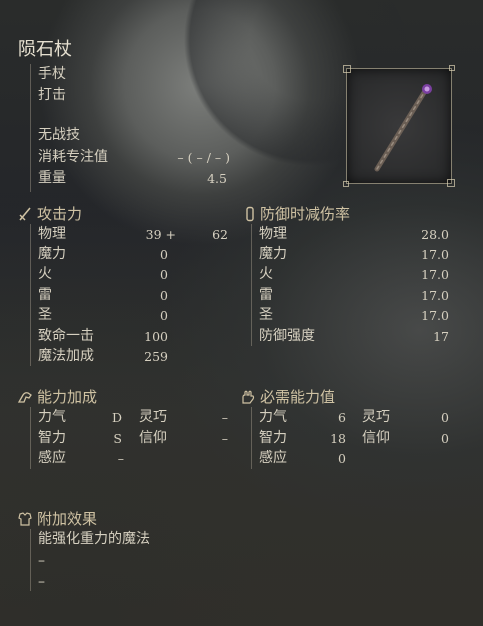 The width and height of the screenshot is (483, 626). What do you see at coordinates (52, 417) in the screenshot?
I see `scaling-str-label: 力气` at bounding box center [52, 417].